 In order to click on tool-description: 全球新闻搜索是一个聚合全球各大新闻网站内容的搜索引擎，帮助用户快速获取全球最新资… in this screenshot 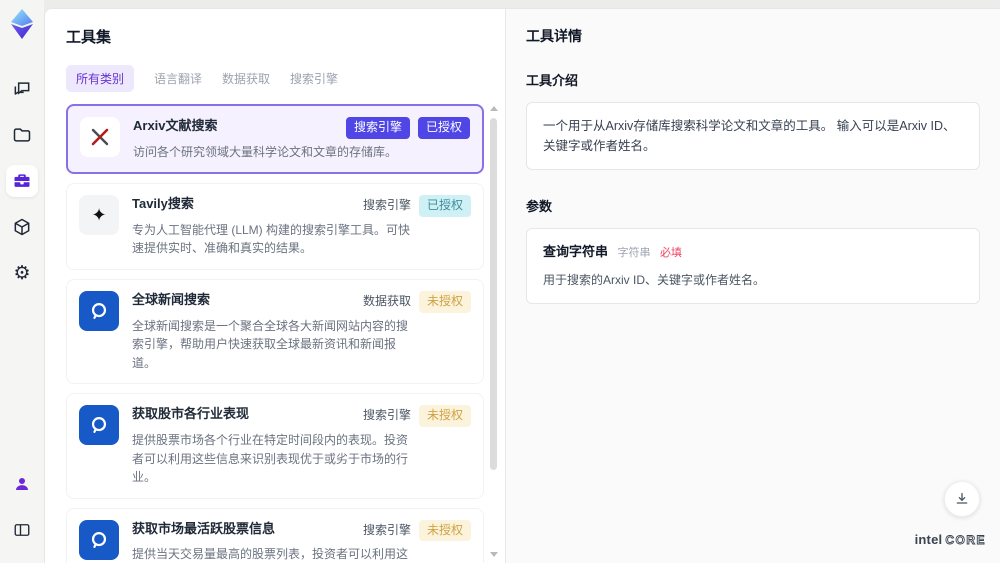, I will do `click(270, 344)`.